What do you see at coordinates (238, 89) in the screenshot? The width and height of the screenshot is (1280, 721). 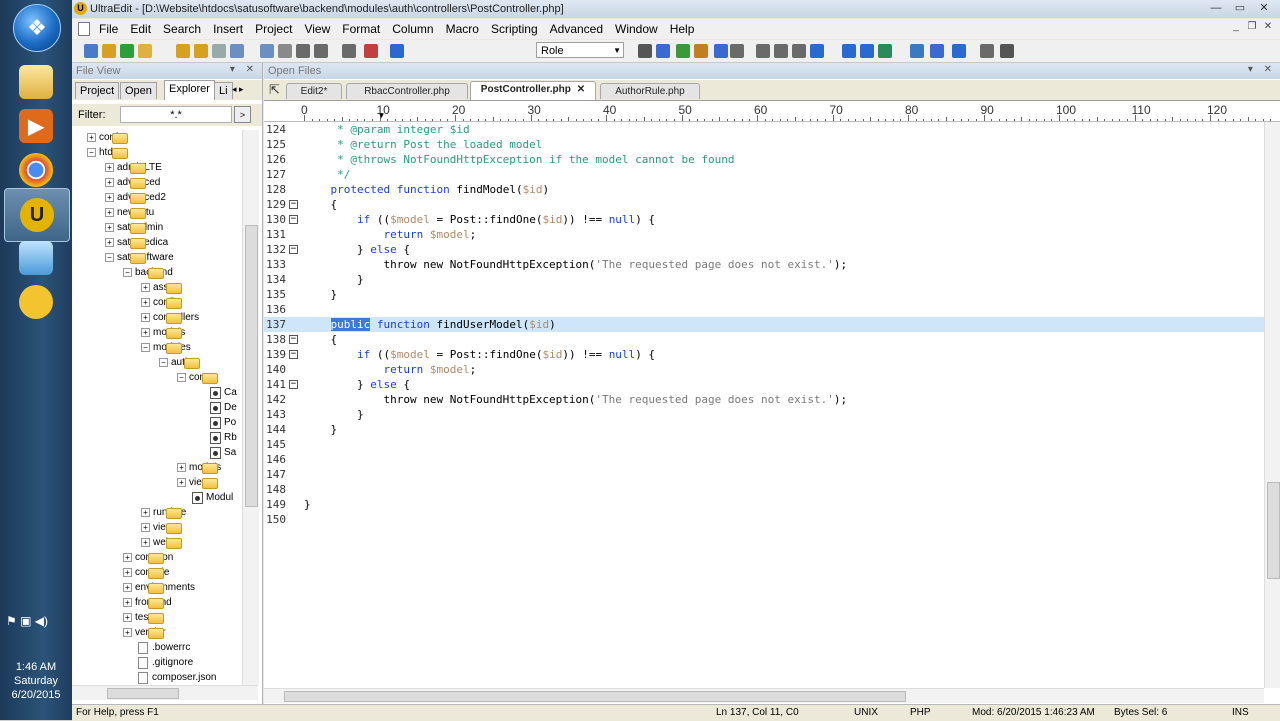 I see `tab-scroll-icon: ◂ ▸` at bounding box center [238, 89].